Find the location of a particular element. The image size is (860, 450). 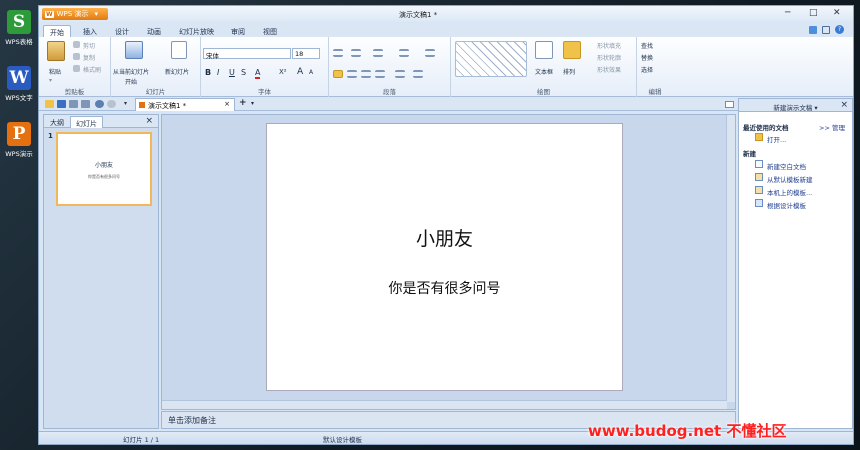

customize-toolbar-icon: ▾ is located at coordinates (125, 104).